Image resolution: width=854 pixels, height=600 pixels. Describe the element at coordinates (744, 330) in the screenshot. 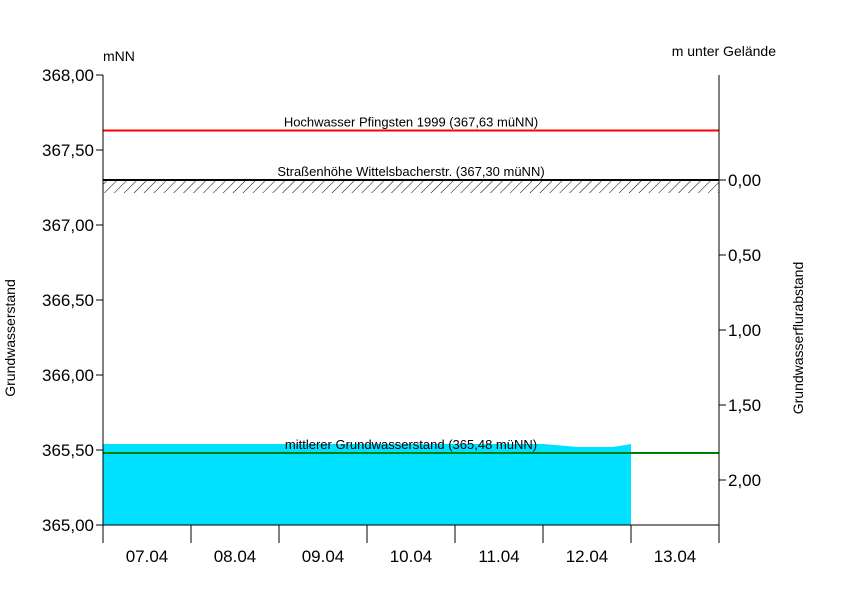

I see `right-tick-label: 1,00` at that location.